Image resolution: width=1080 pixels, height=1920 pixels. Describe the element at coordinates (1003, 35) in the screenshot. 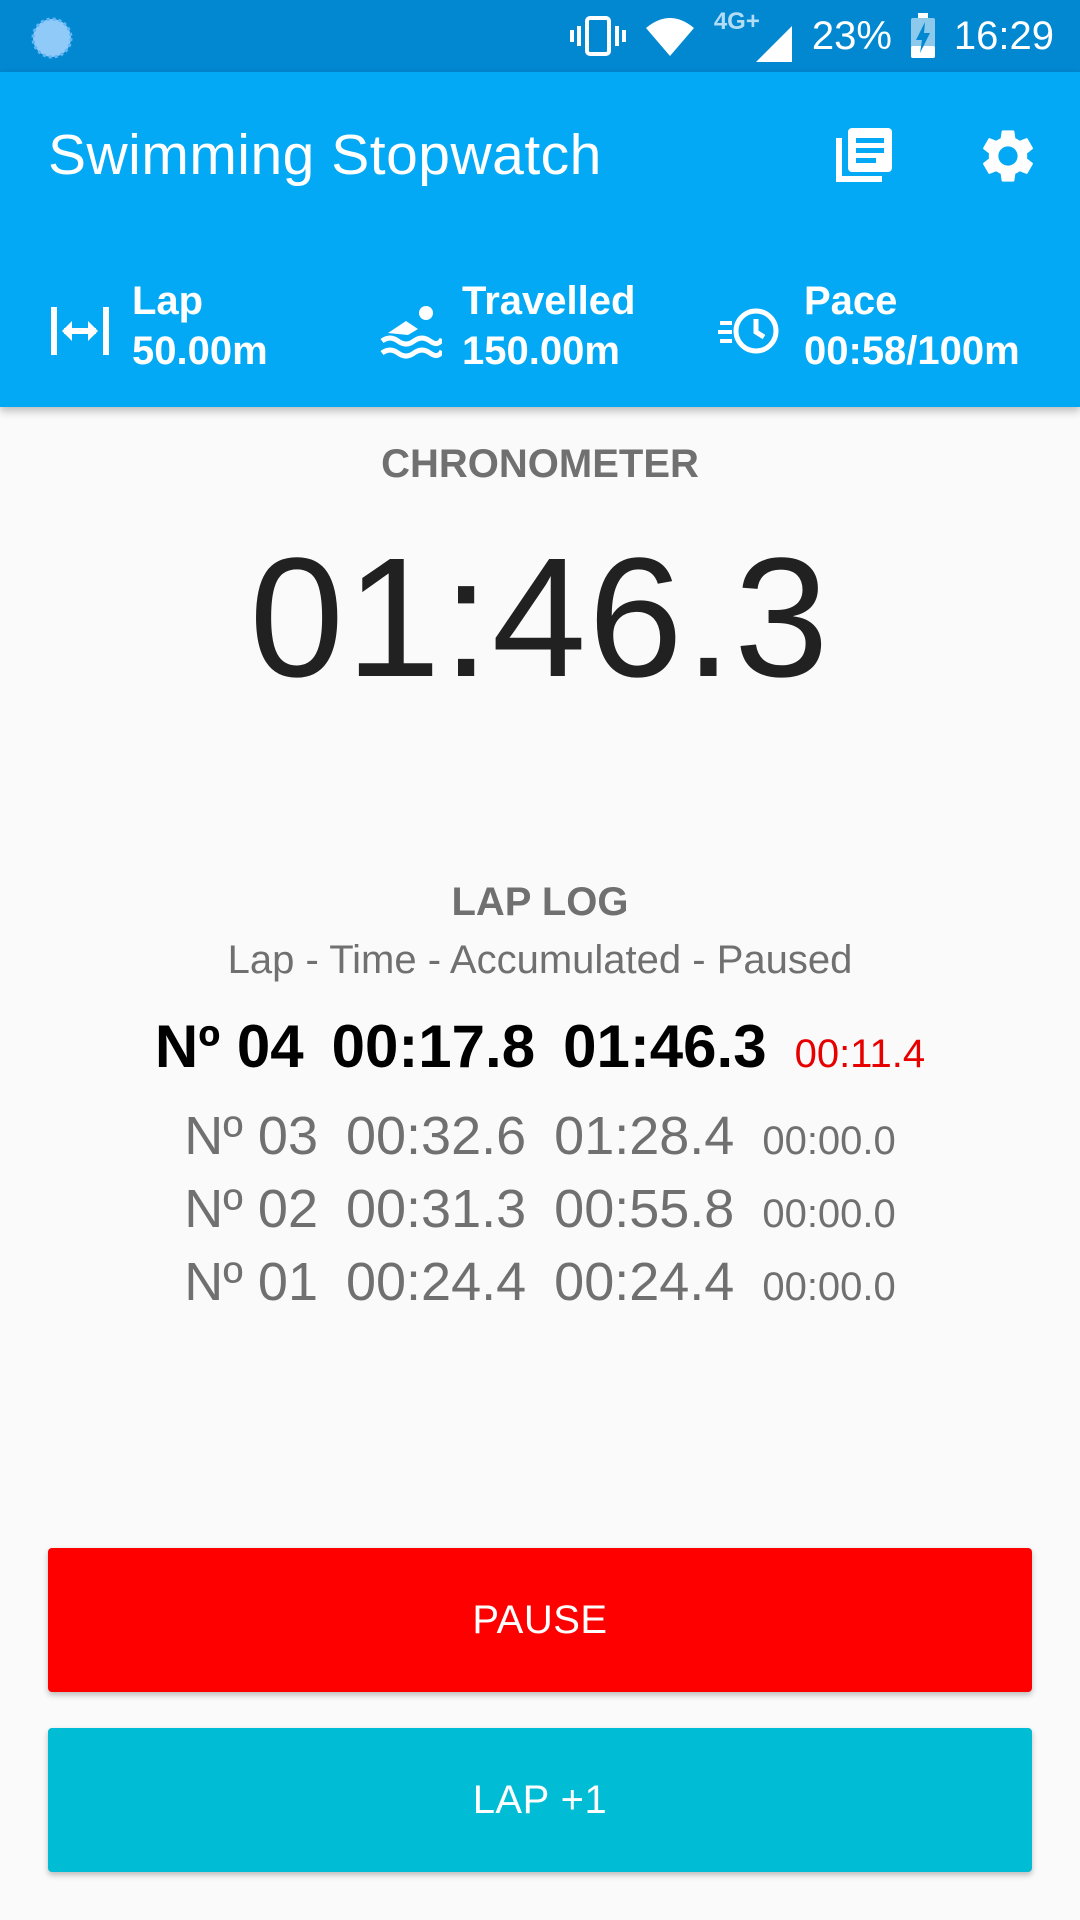

I see `clock: 16:29` at that location.